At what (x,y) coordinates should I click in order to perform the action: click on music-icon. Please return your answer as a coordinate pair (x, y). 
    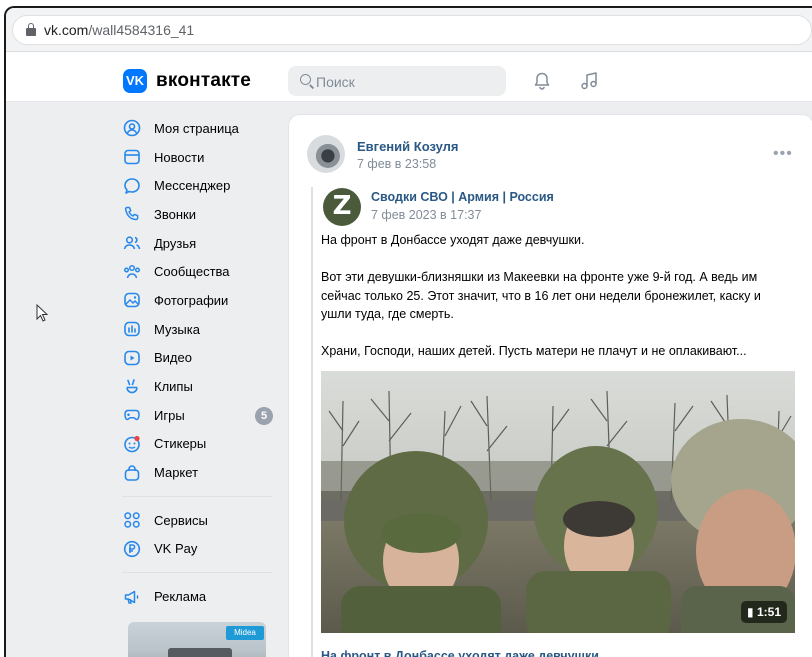
    Looking at the image, I should click on (132, 329).